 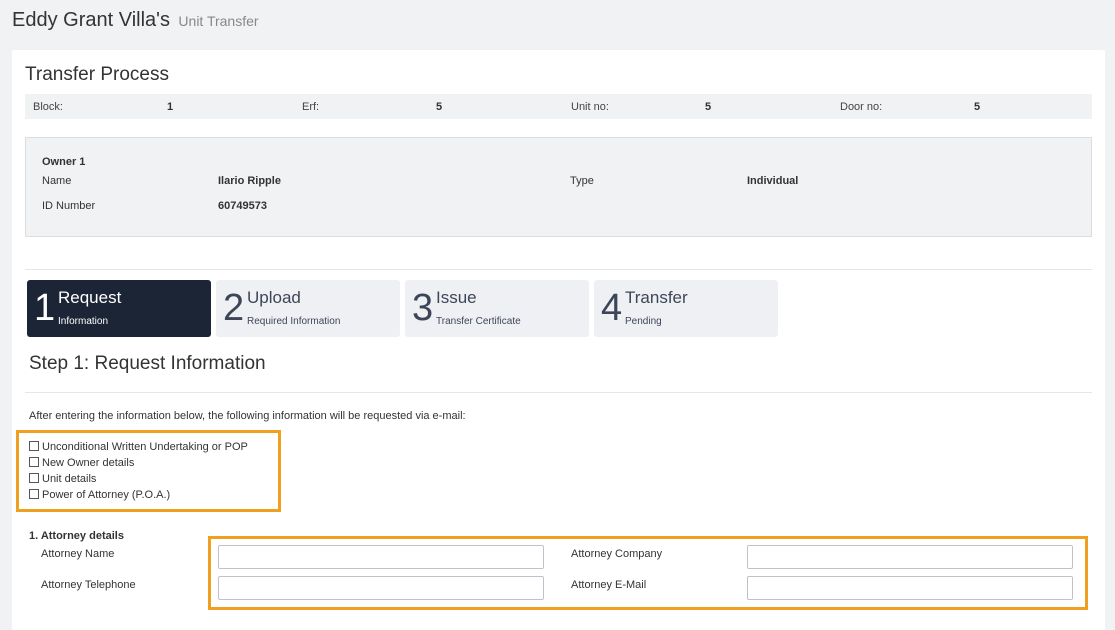 What do you see at coordinates (308, 308) in the screenshot?
I see `step-upload: 2 Upload Required Information` at bounding box center [308, 308].